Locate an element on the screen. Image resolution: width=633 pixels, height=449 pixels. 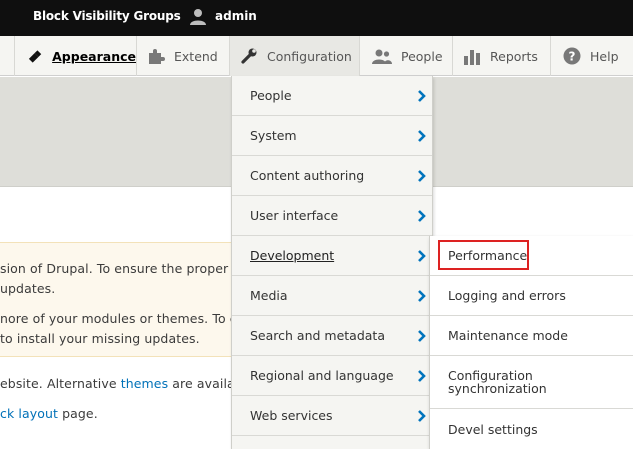
submenu-item-maintenance-mode: Maintenance mode is located at coordinates (531, 336).